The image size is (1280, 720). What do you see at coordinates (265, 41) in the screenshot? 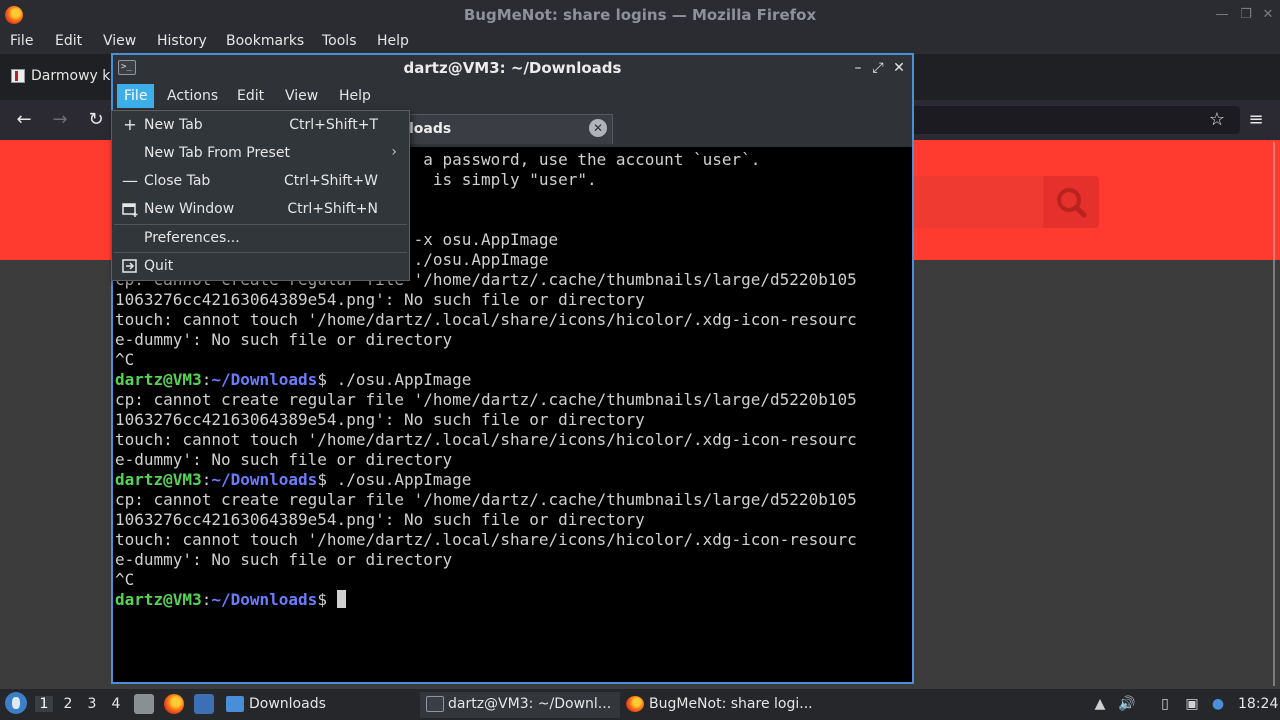
I see `firefox-menu-bookmarks: Bookmarks` at bounding box center [265, 41].